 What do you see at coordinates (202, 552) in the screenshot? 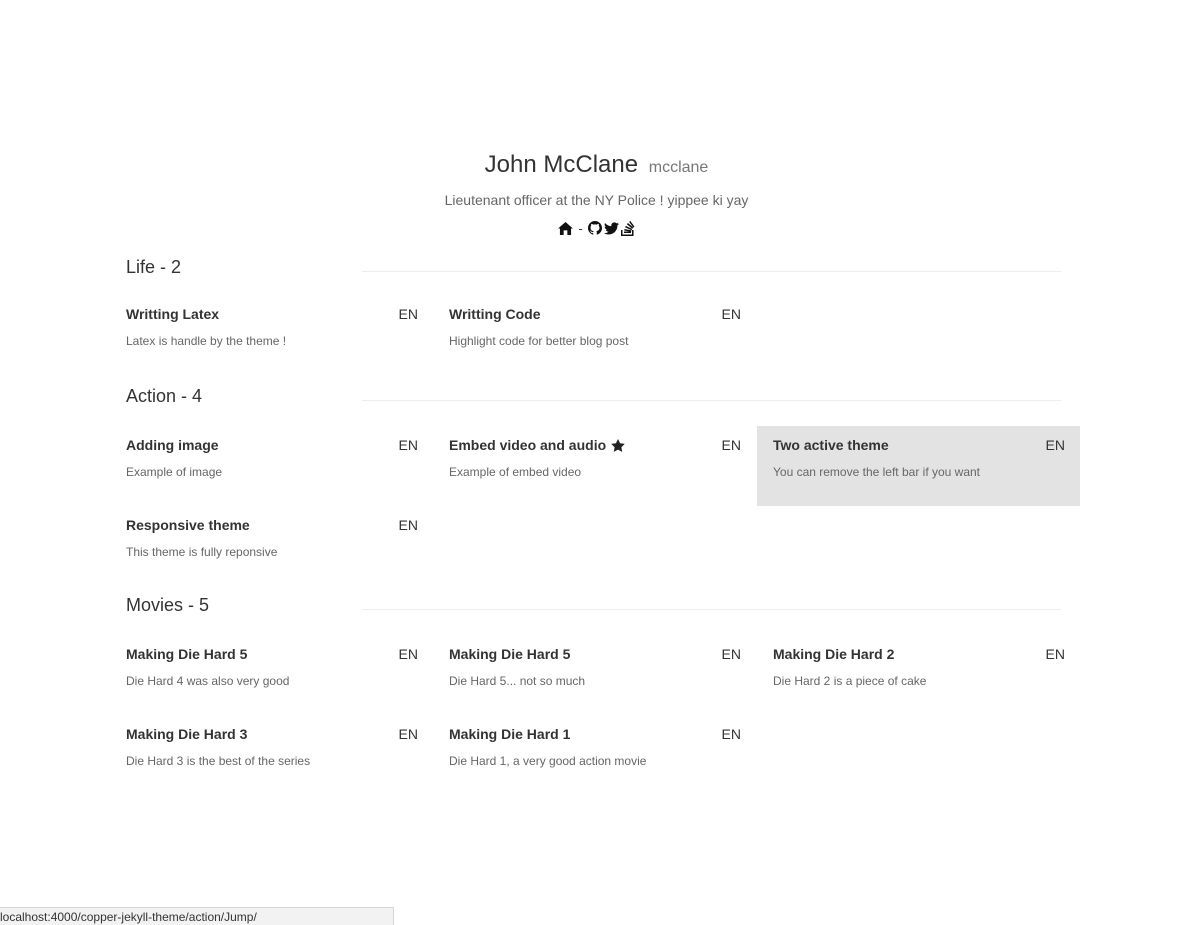
I see `post-desc: This theme is fully reponsive` at bounding box center [202, 552].